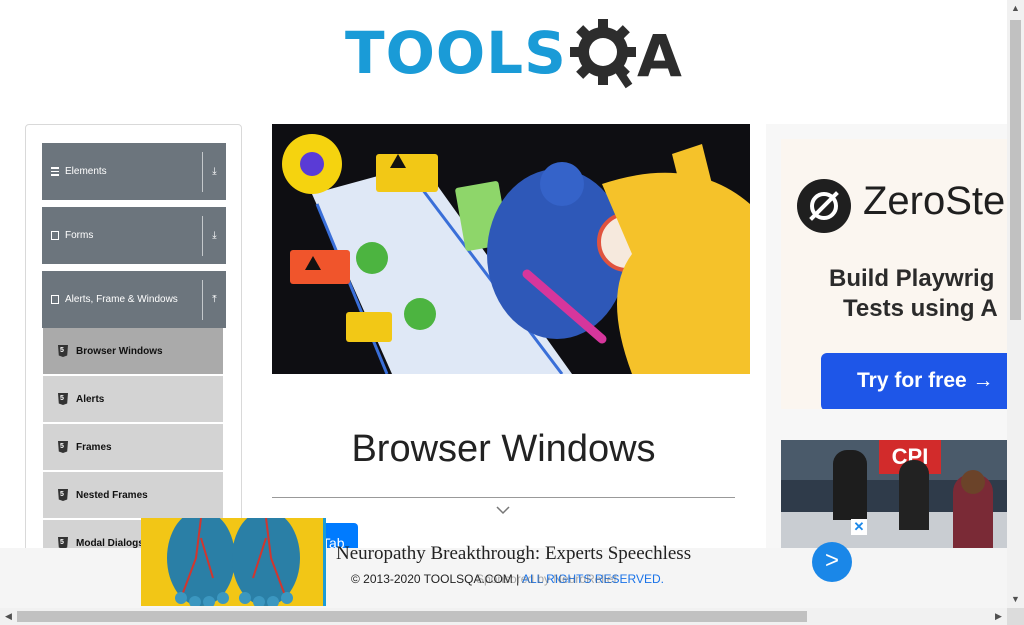 The image size is (1024, 625). Describe the element at coordinates (86, 171) in the screenshot. I see `group-label: Elements` at that location.